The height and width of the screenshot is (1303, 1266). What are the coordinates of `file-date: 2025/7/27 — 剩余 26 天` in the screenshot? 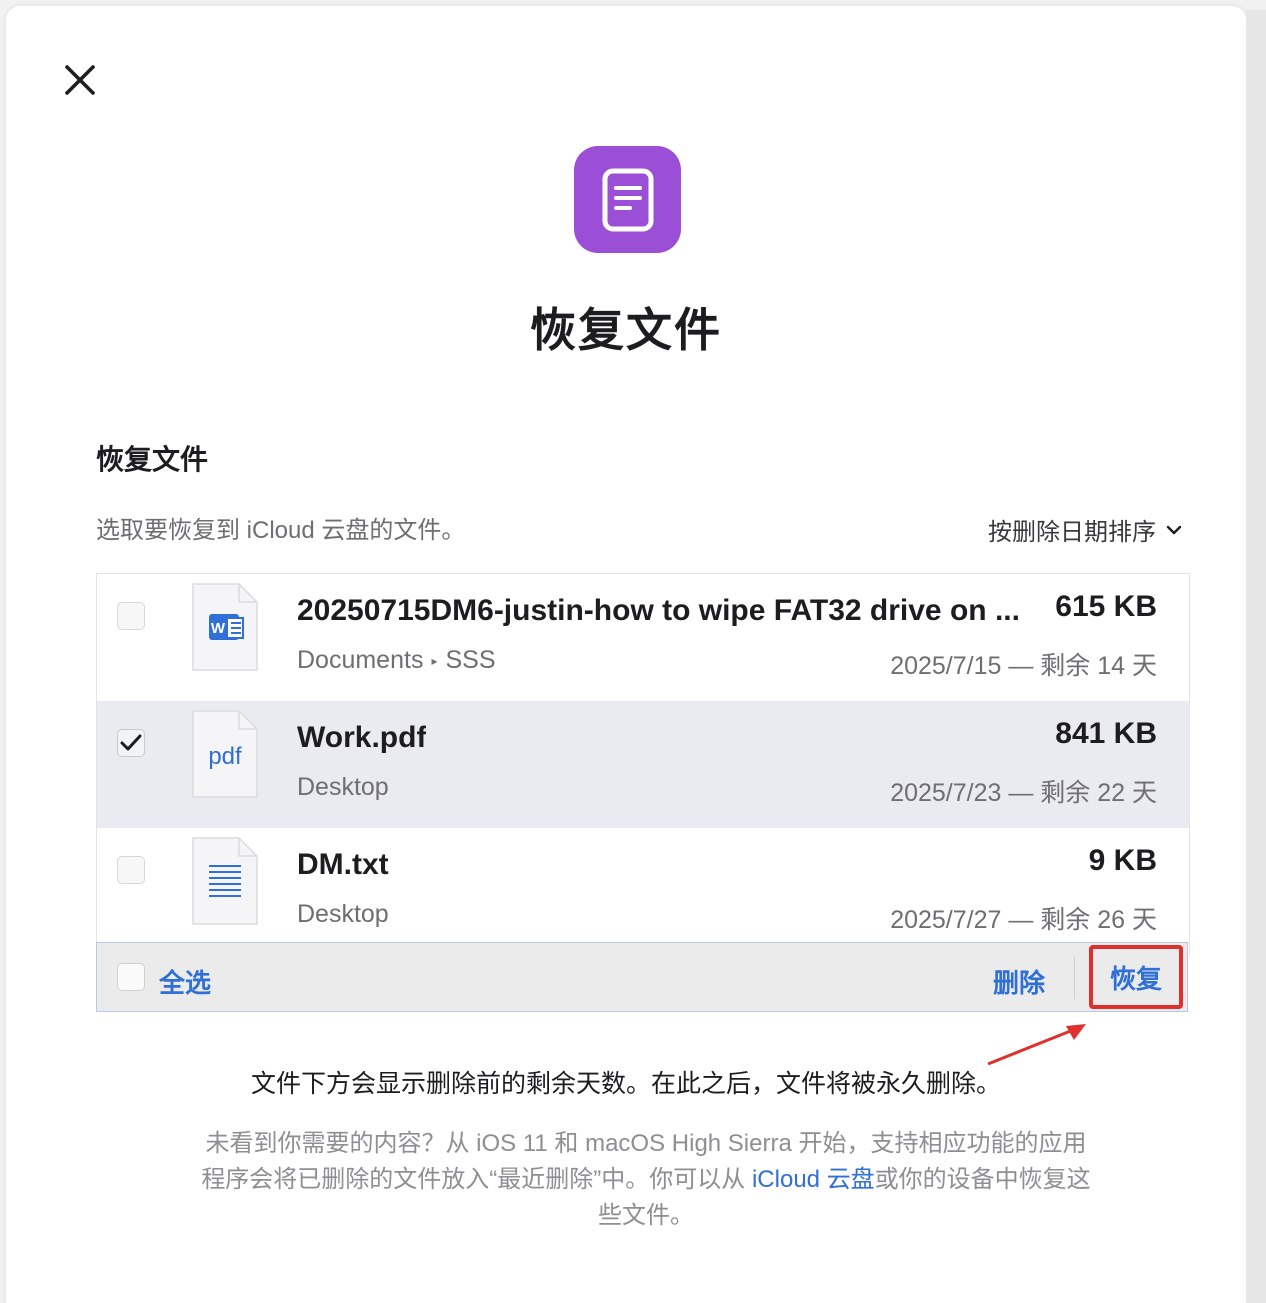 It's located at (1023, 920).